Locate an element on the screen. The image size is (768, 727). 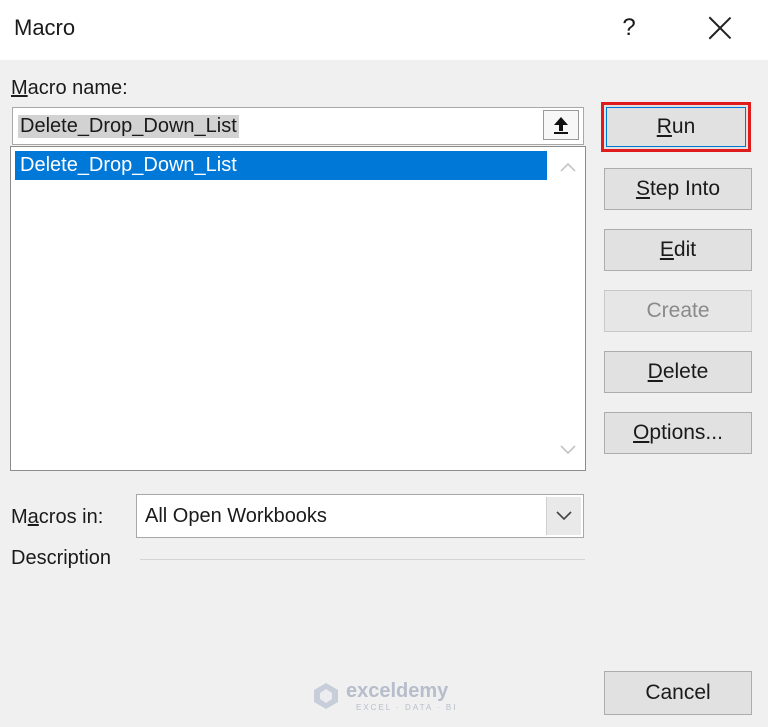
list-item: Delete_Drop_Down_List is located at coordinates (281, 165).